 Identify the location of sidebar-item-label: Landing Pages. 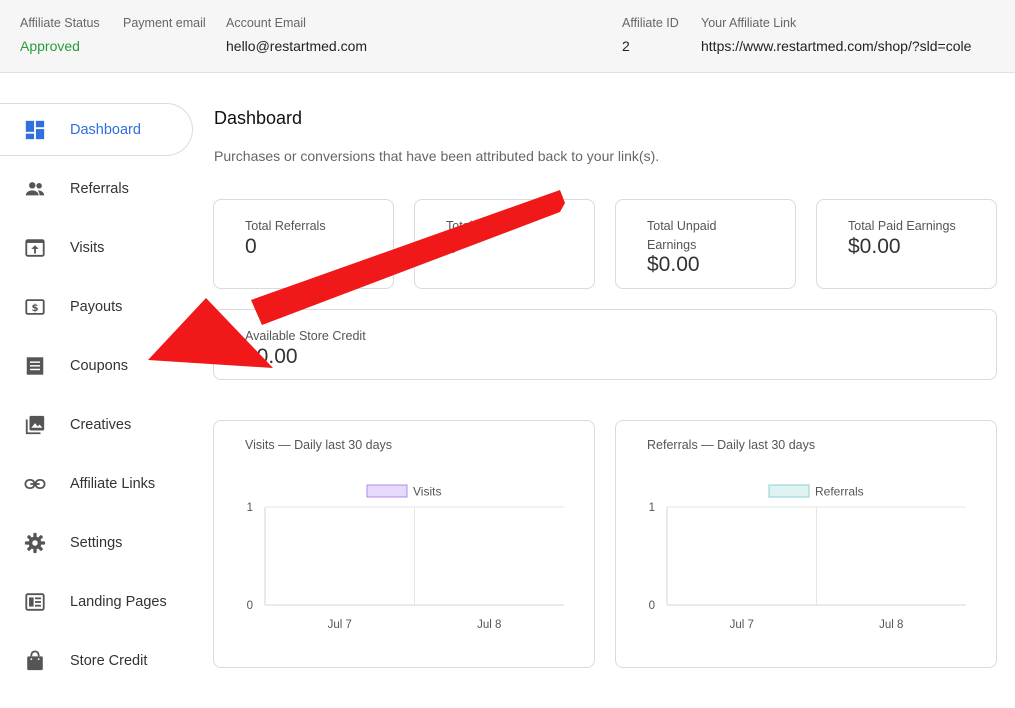
(118, 601).